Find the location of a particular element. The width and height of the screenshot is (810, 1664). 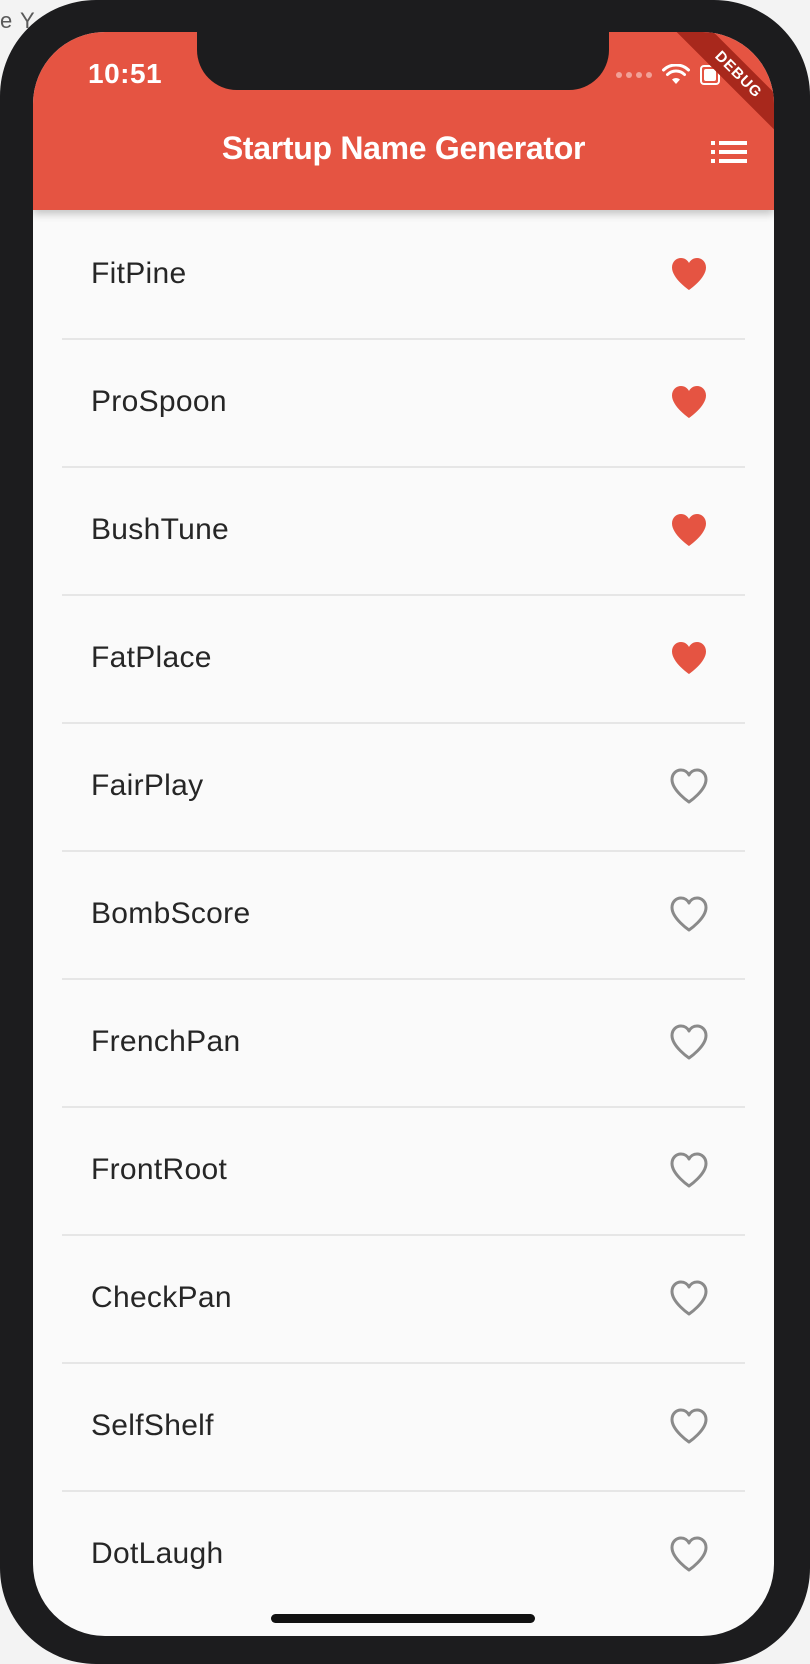

device-notch is located at coordinates (403, 61).